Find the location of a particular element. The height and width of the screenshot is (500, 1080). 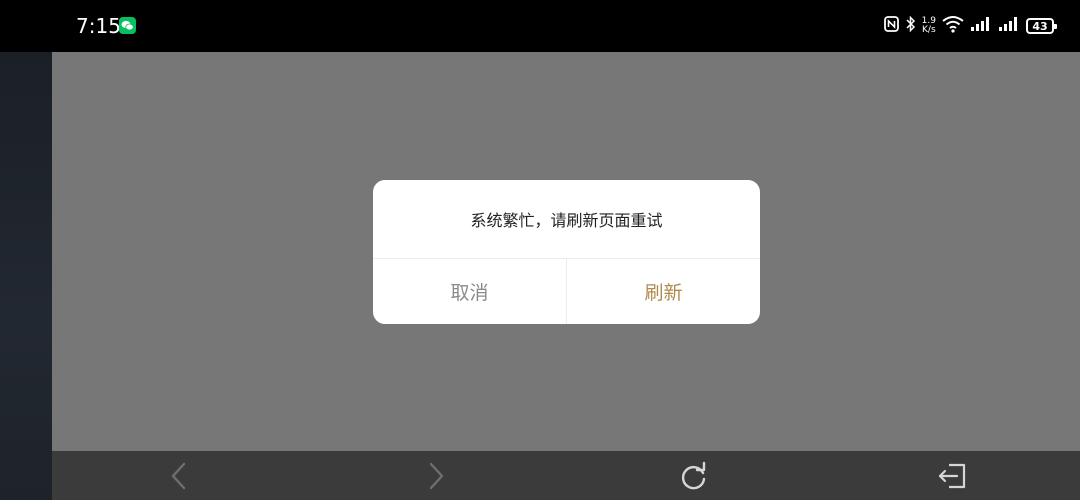

status-bar: 7:15 1.9 K/s 43 is located at coordinates (540, 26).